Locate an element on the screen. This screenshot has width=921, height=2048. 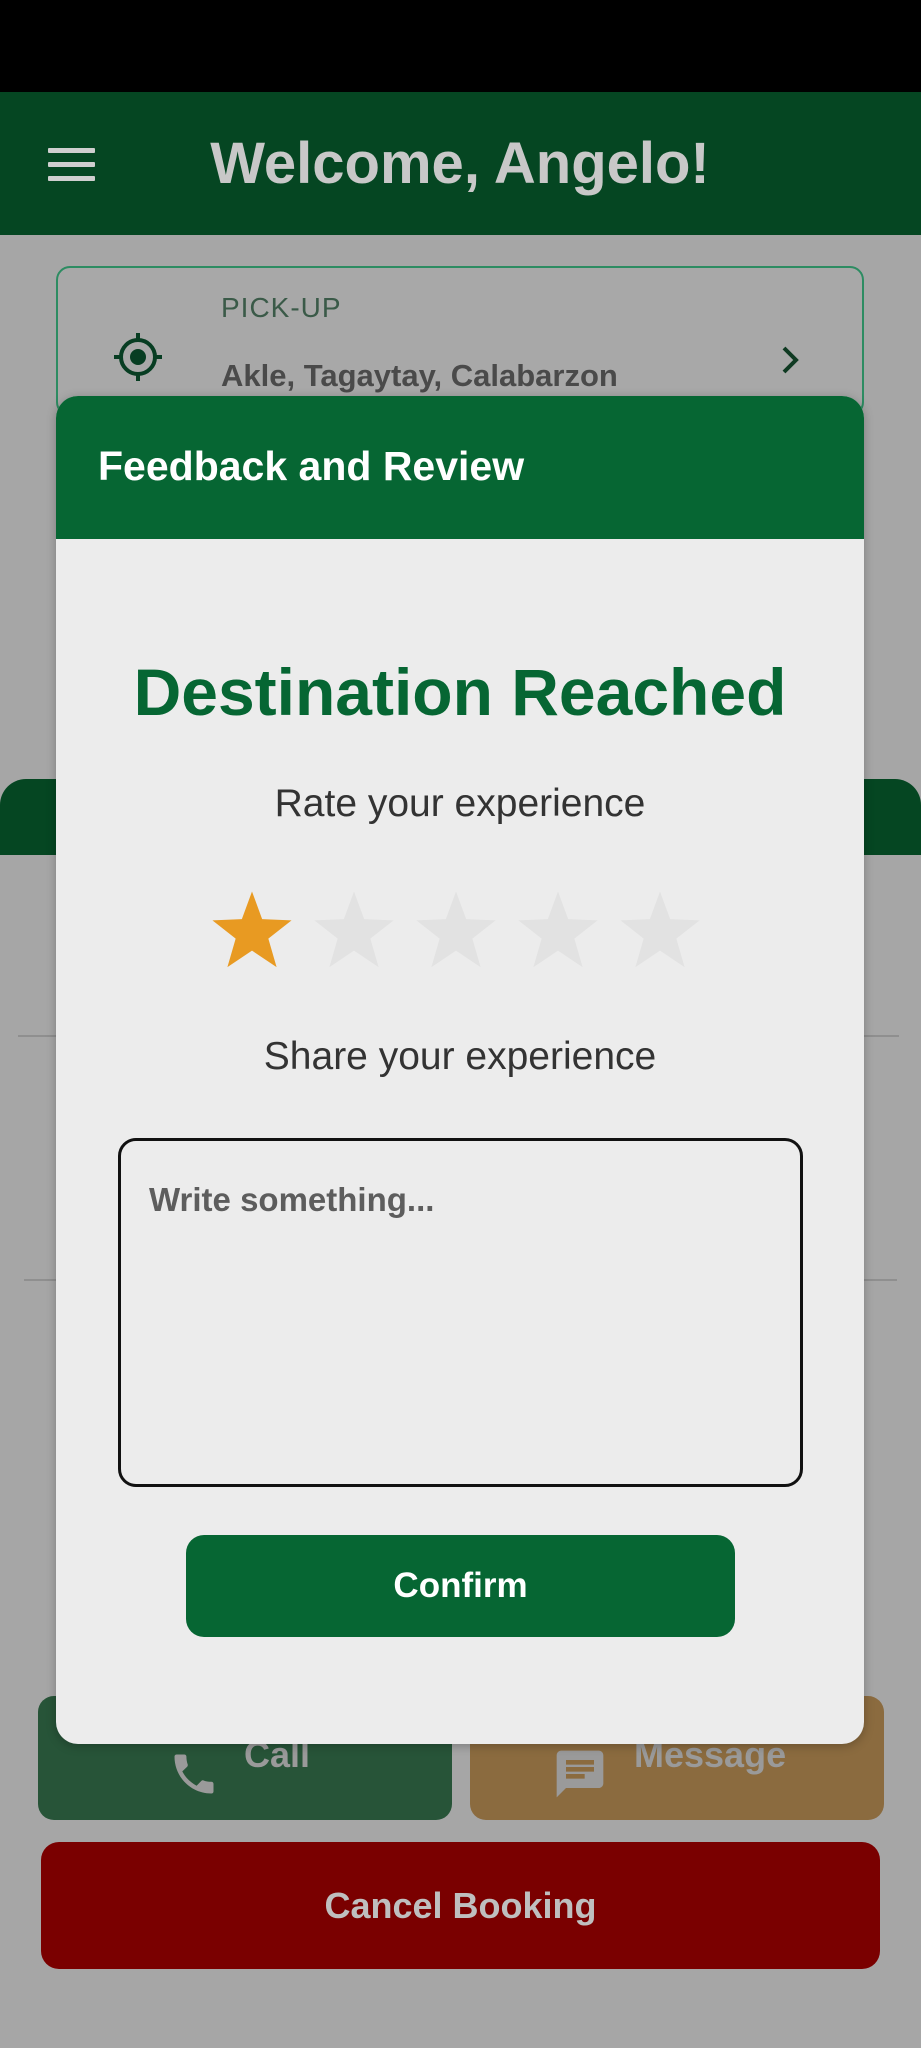
feedback-textarea is located at coordinates (460, 1312).